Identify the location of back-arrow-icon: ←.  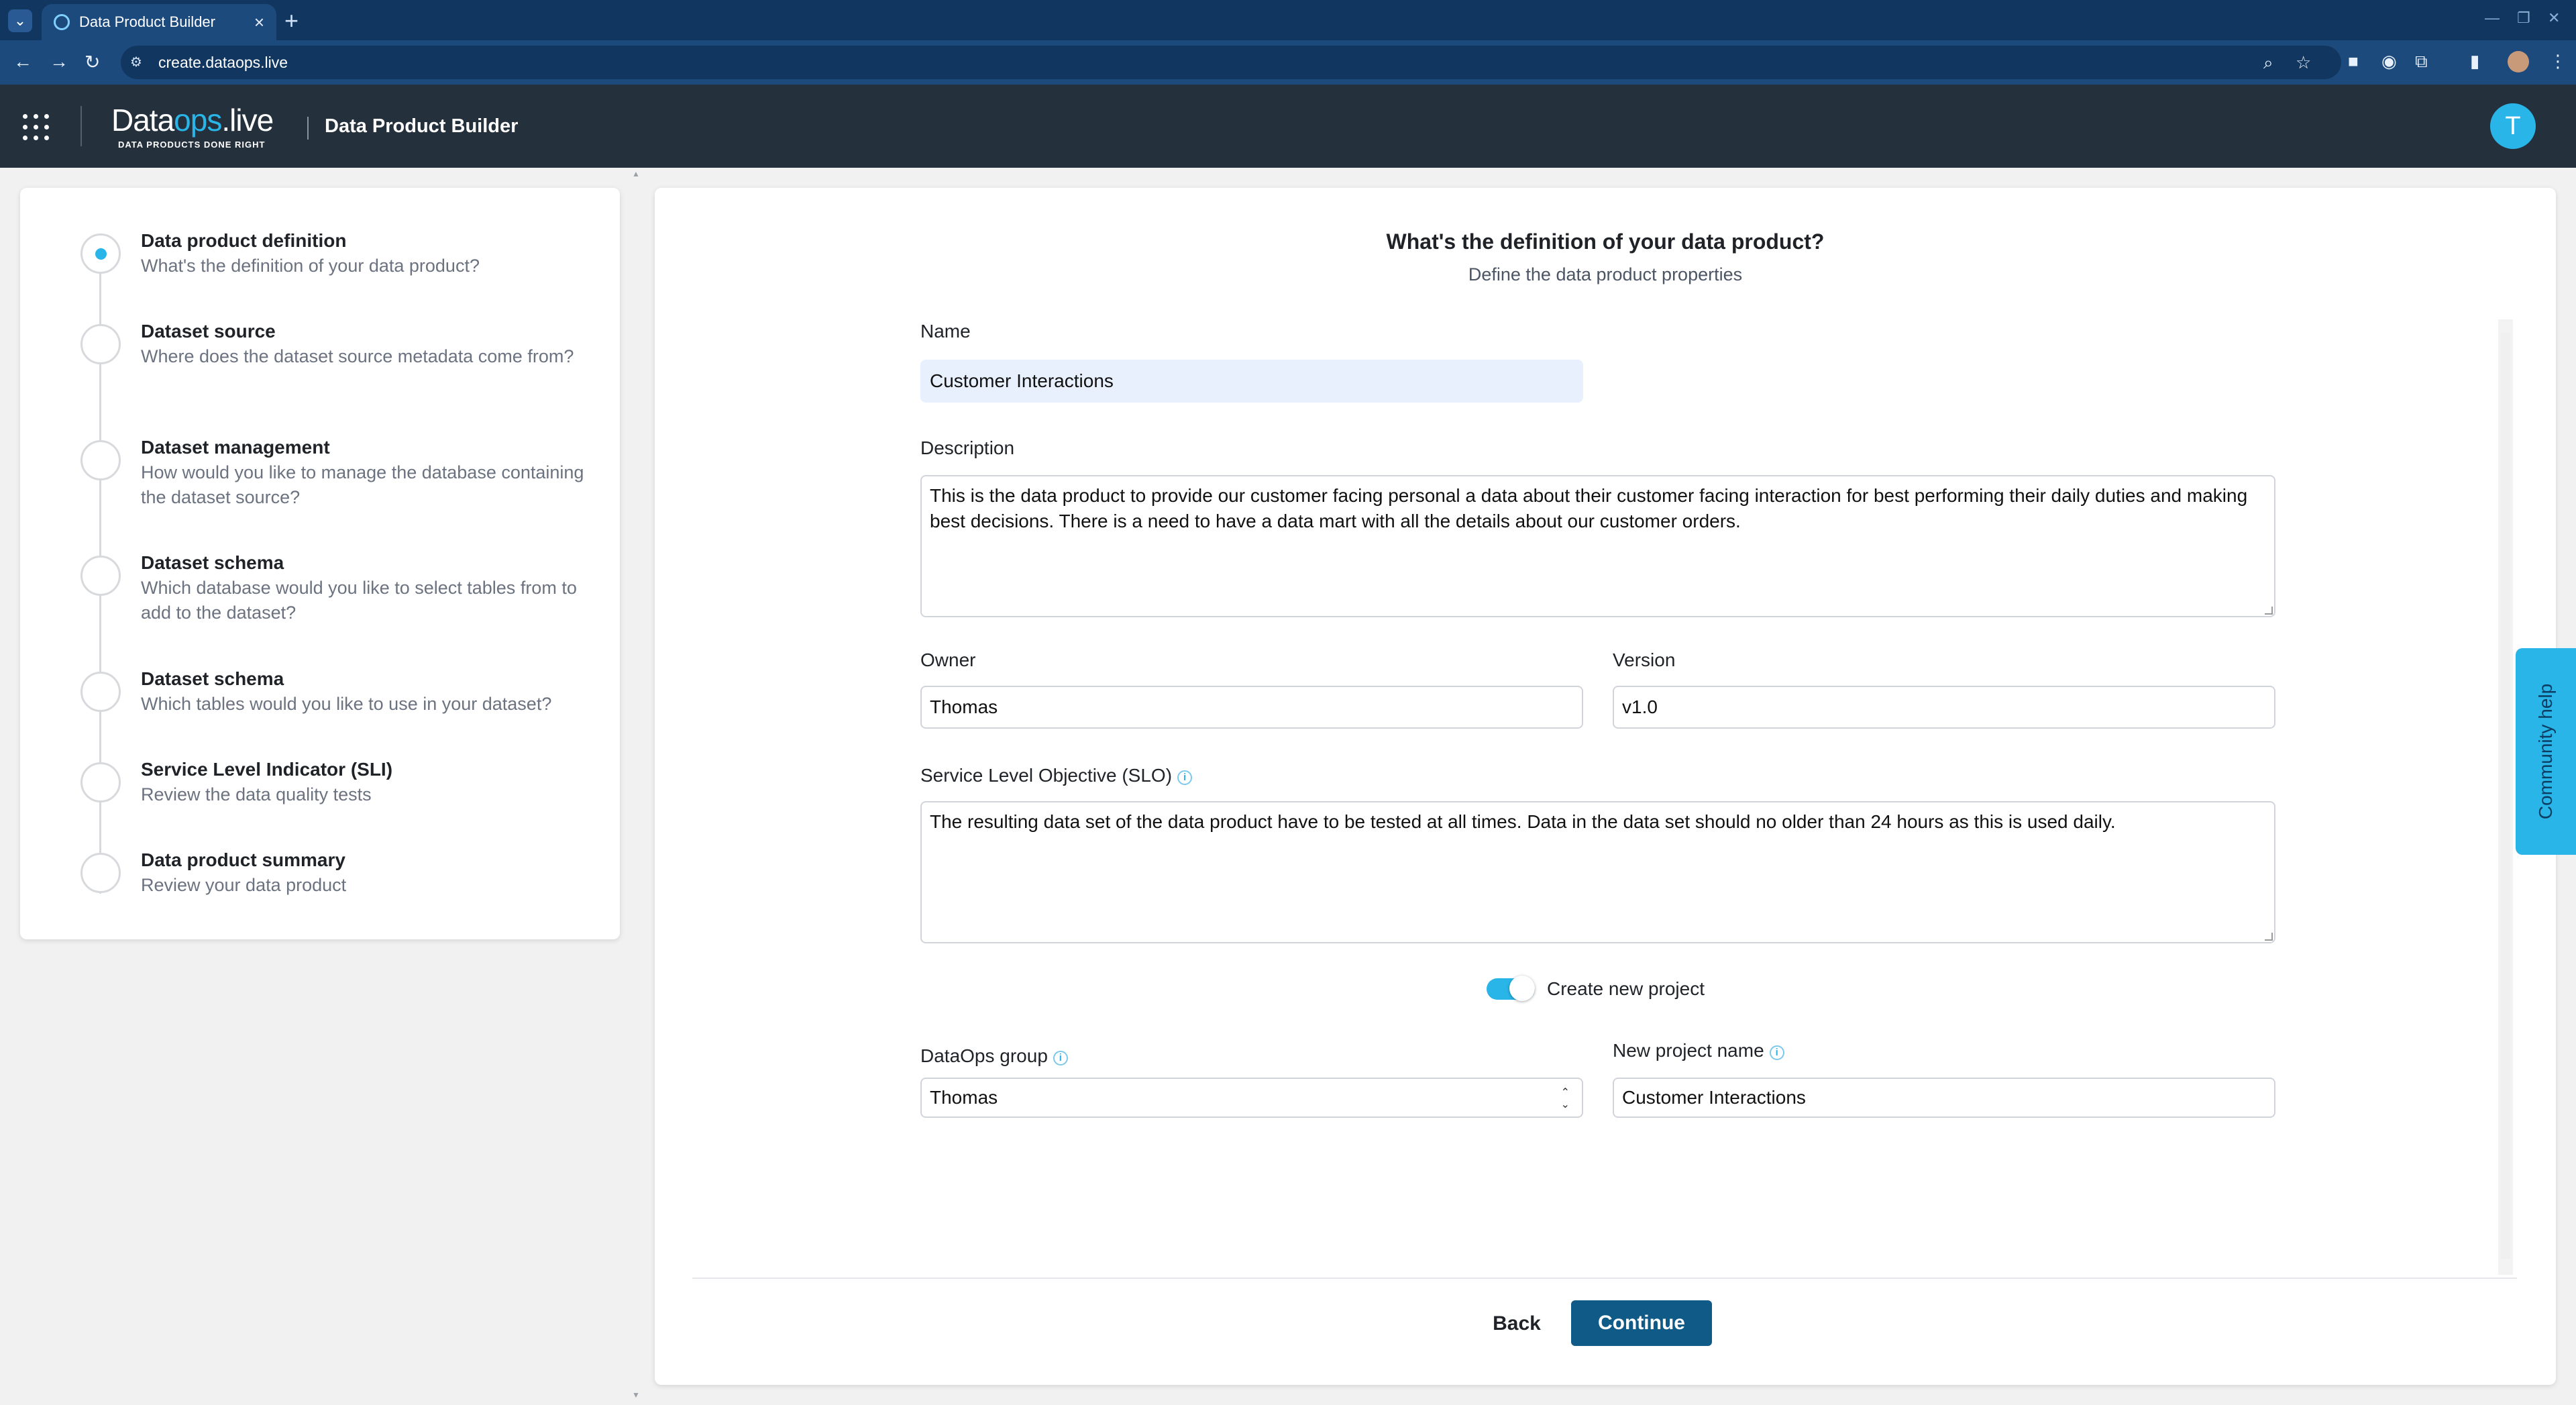
(22, 61).